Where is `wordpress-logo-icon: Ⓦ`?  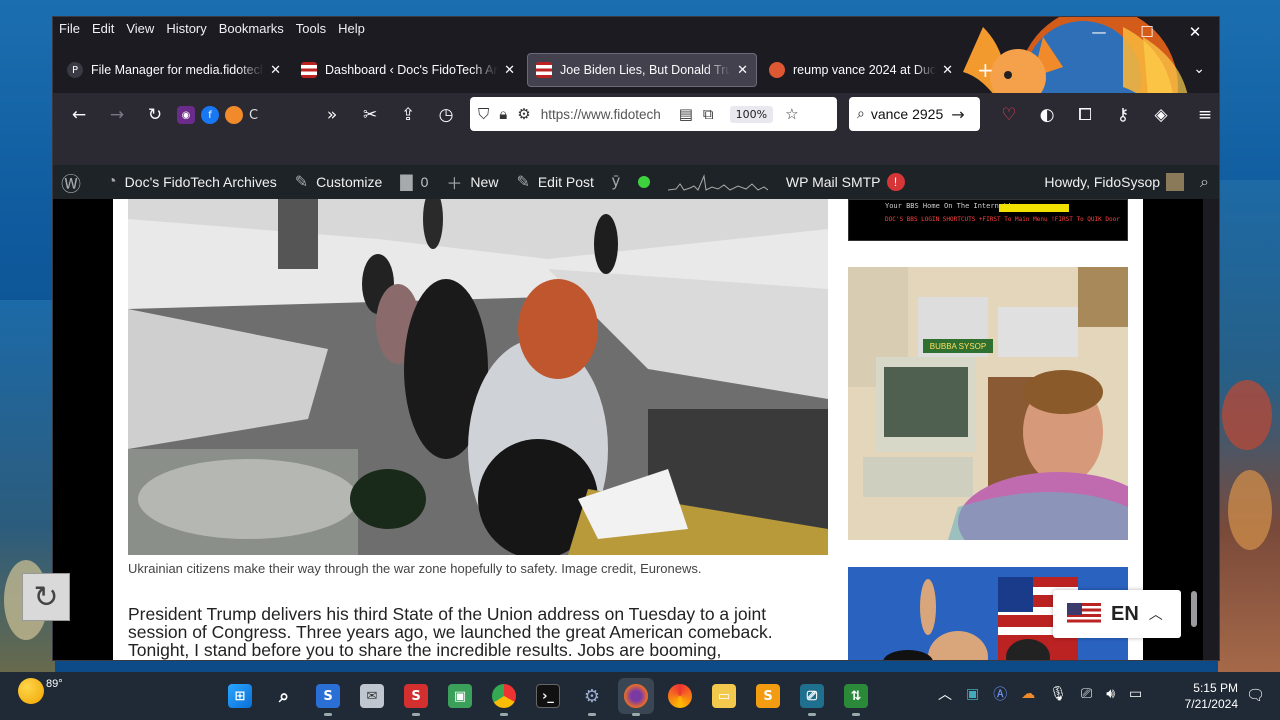
wordpress-logo-icon: Ⓦ is located at coordinates (75, 182).